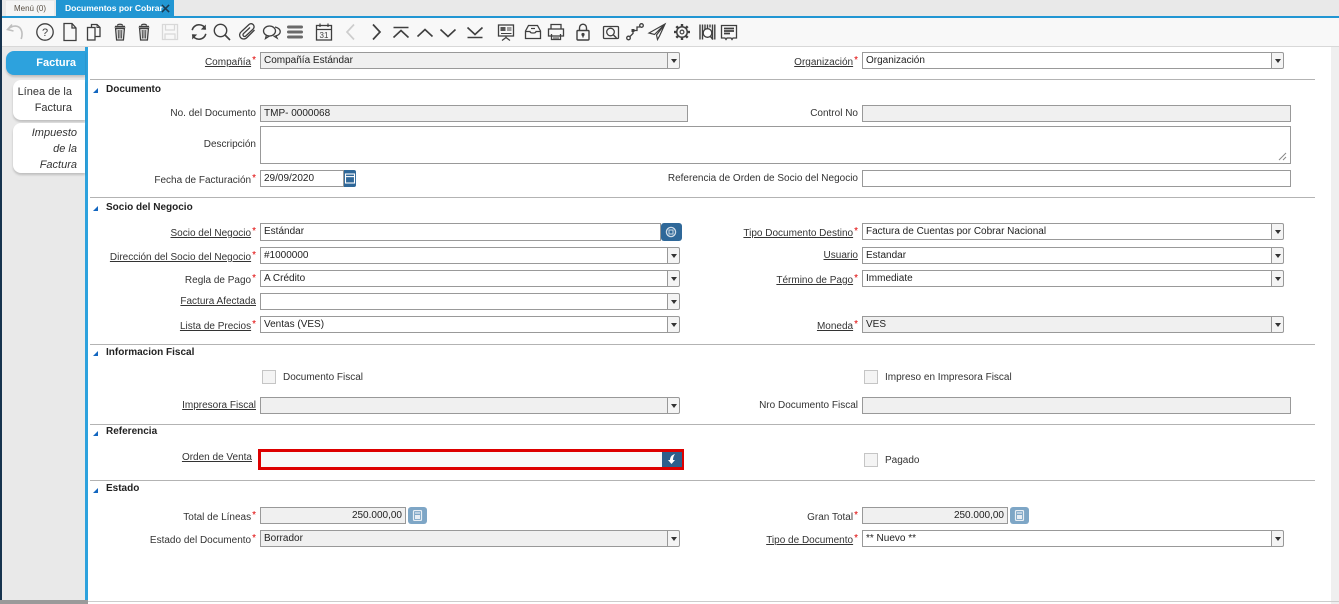  What do you see at coordinates (324, 35) in the screenshot?
I see `svg-text: 31` at bounding box center [324, 35].